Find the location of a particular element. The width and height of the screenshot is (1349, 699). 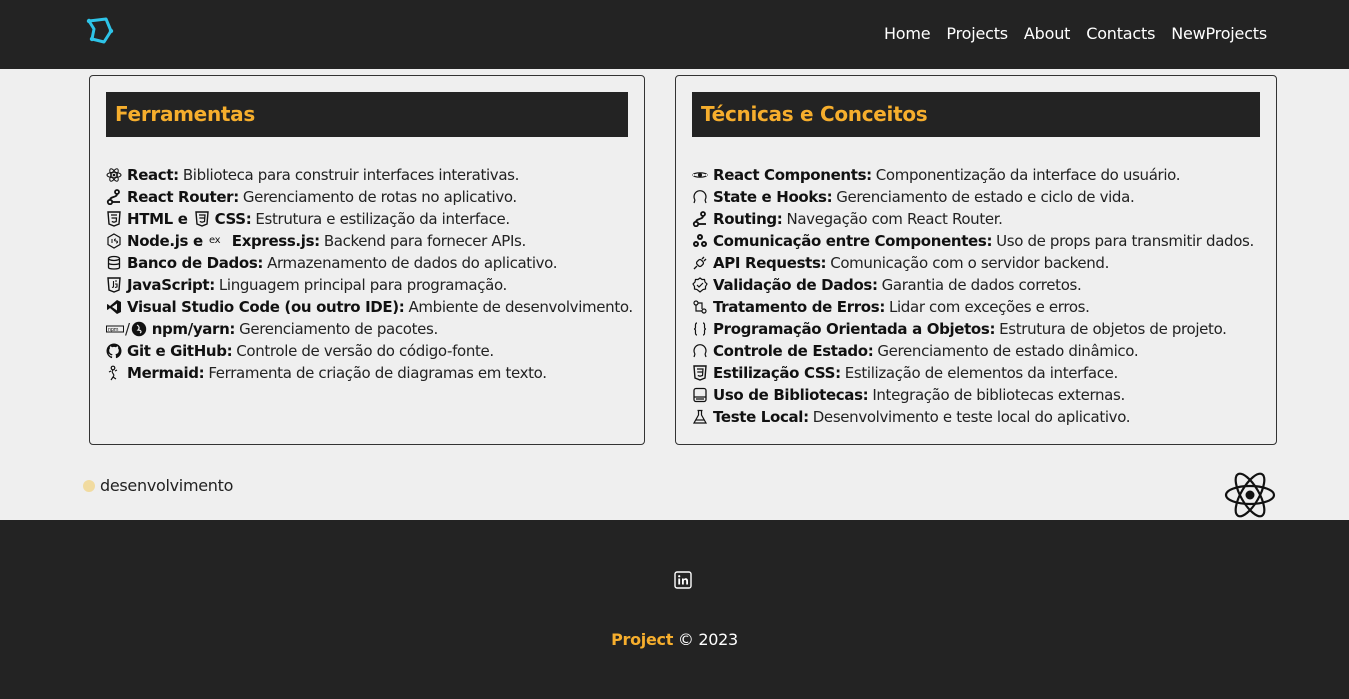

navbar: Home Projects About Contacts NewProjects is located at coordinates (674, 34).